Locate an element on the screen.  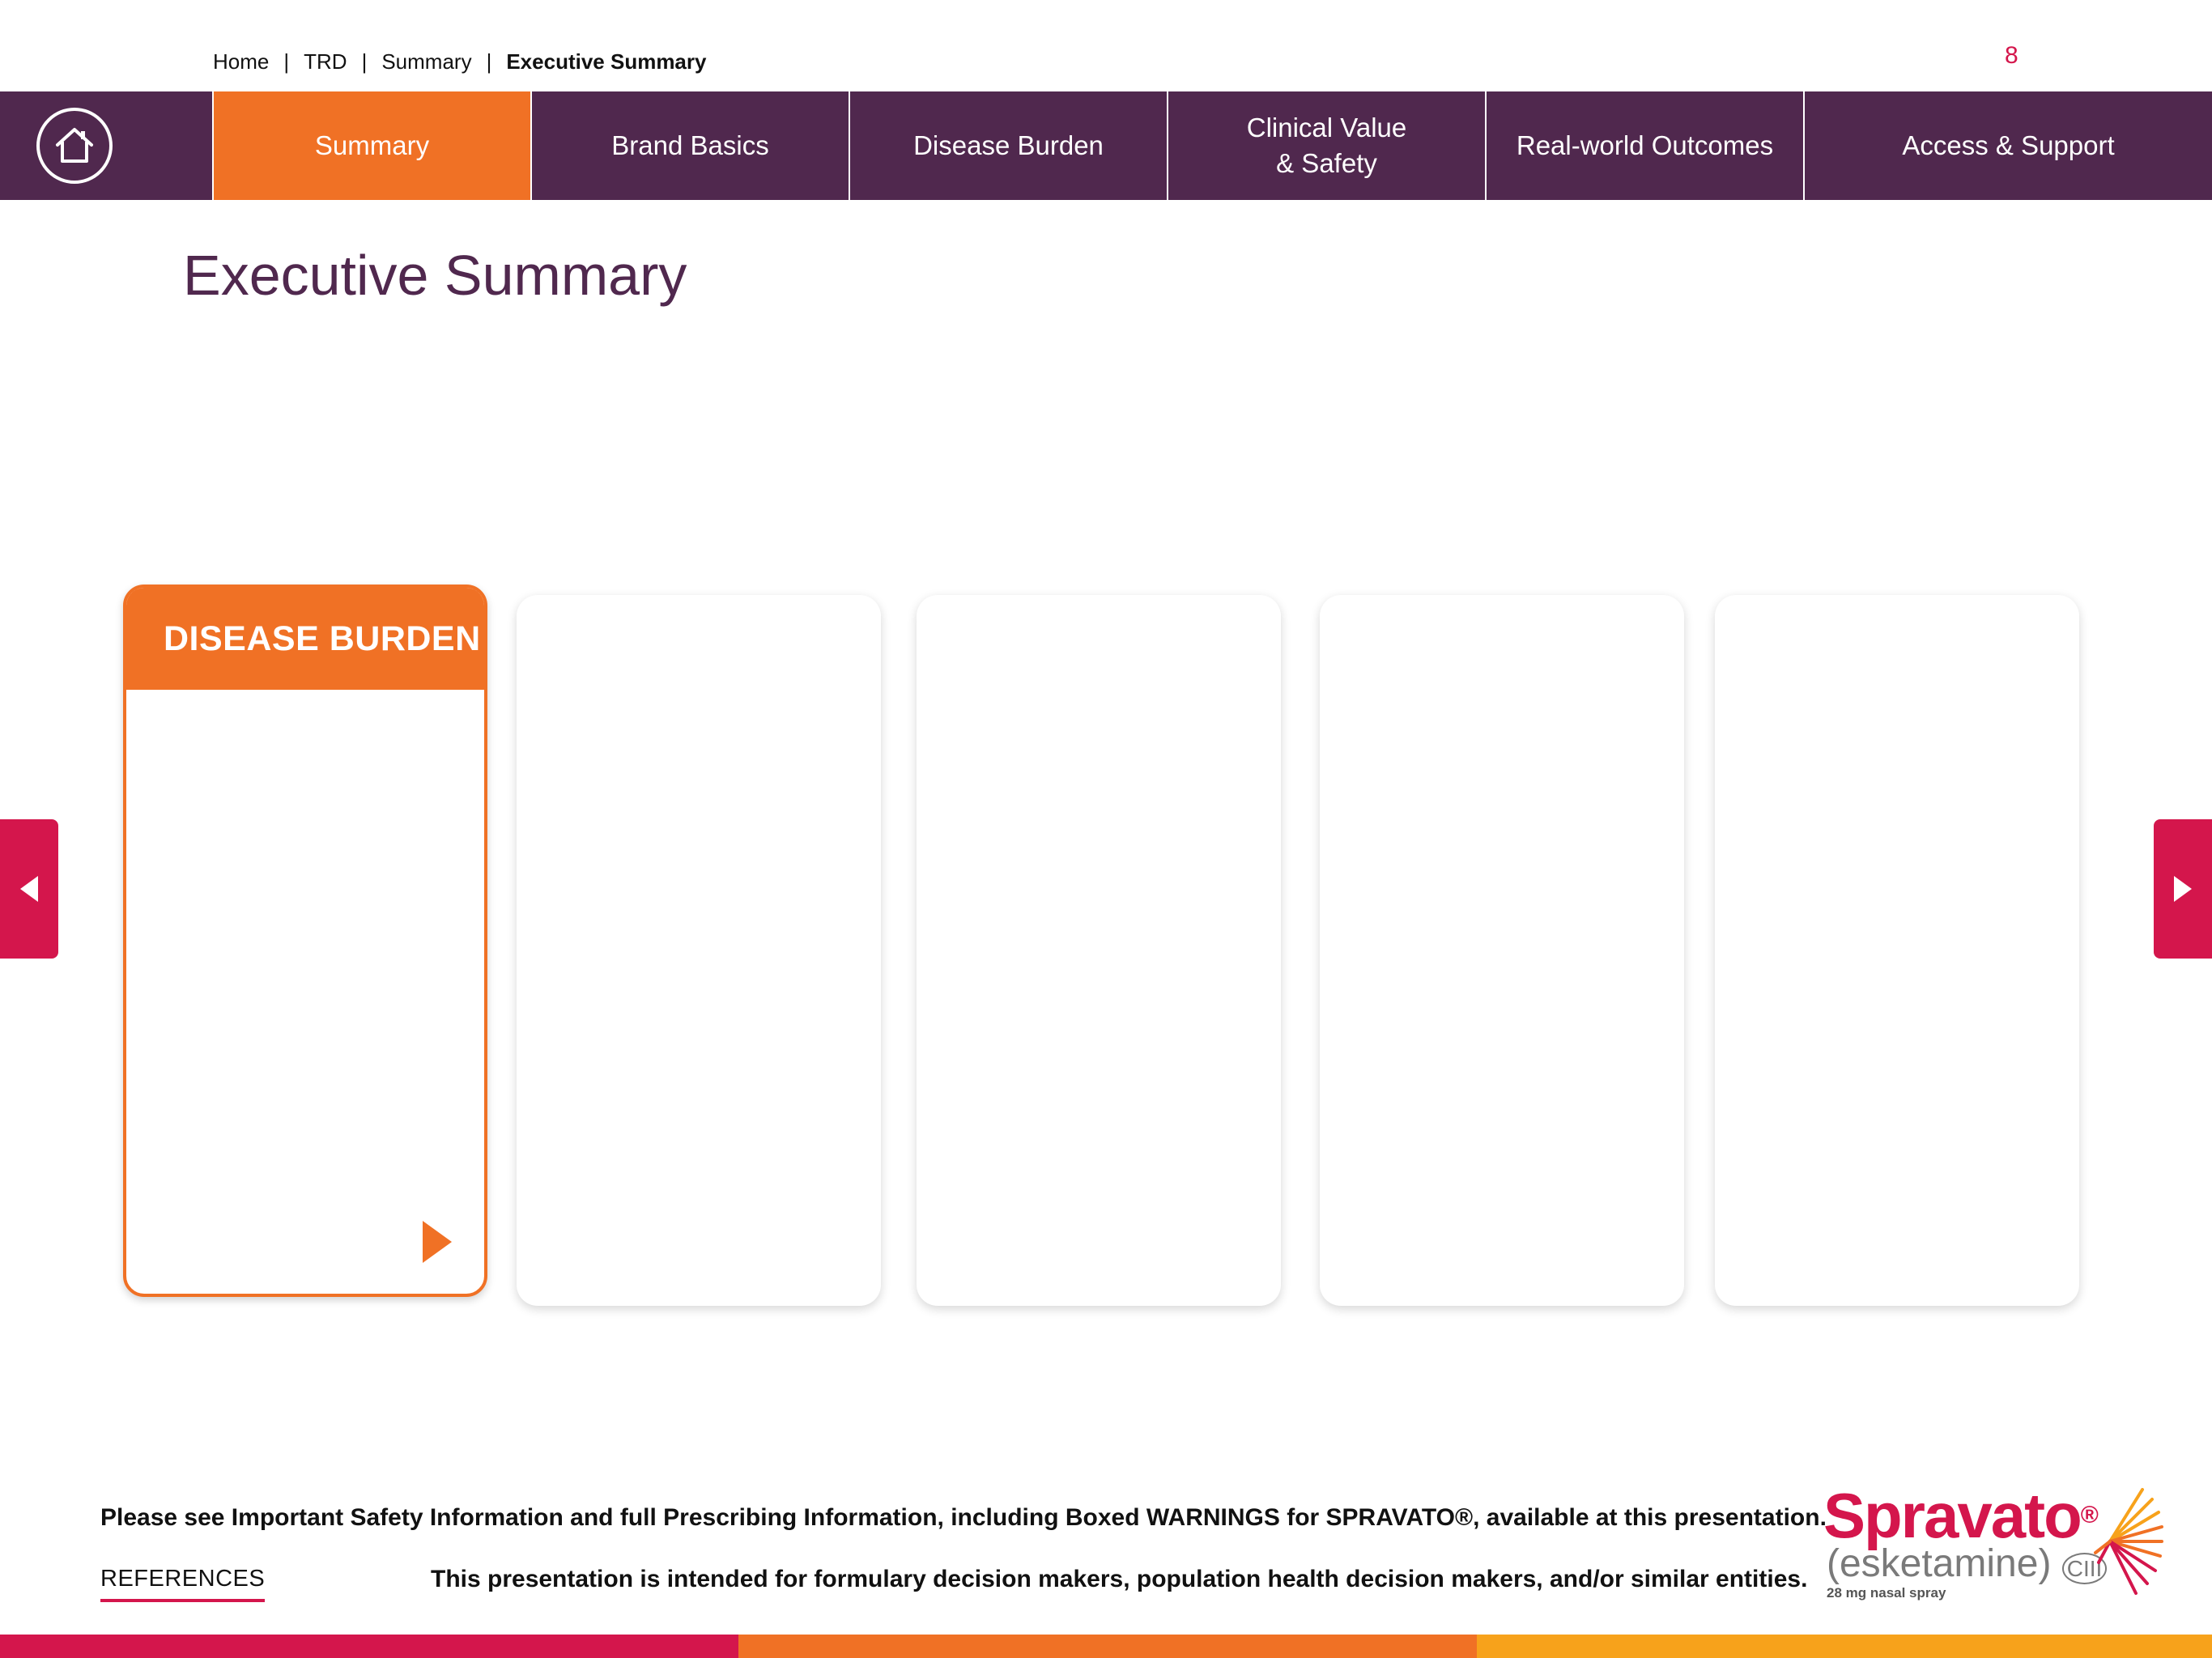
breadcrumb-current: Executive Summary is located at coordinates (606, 61).